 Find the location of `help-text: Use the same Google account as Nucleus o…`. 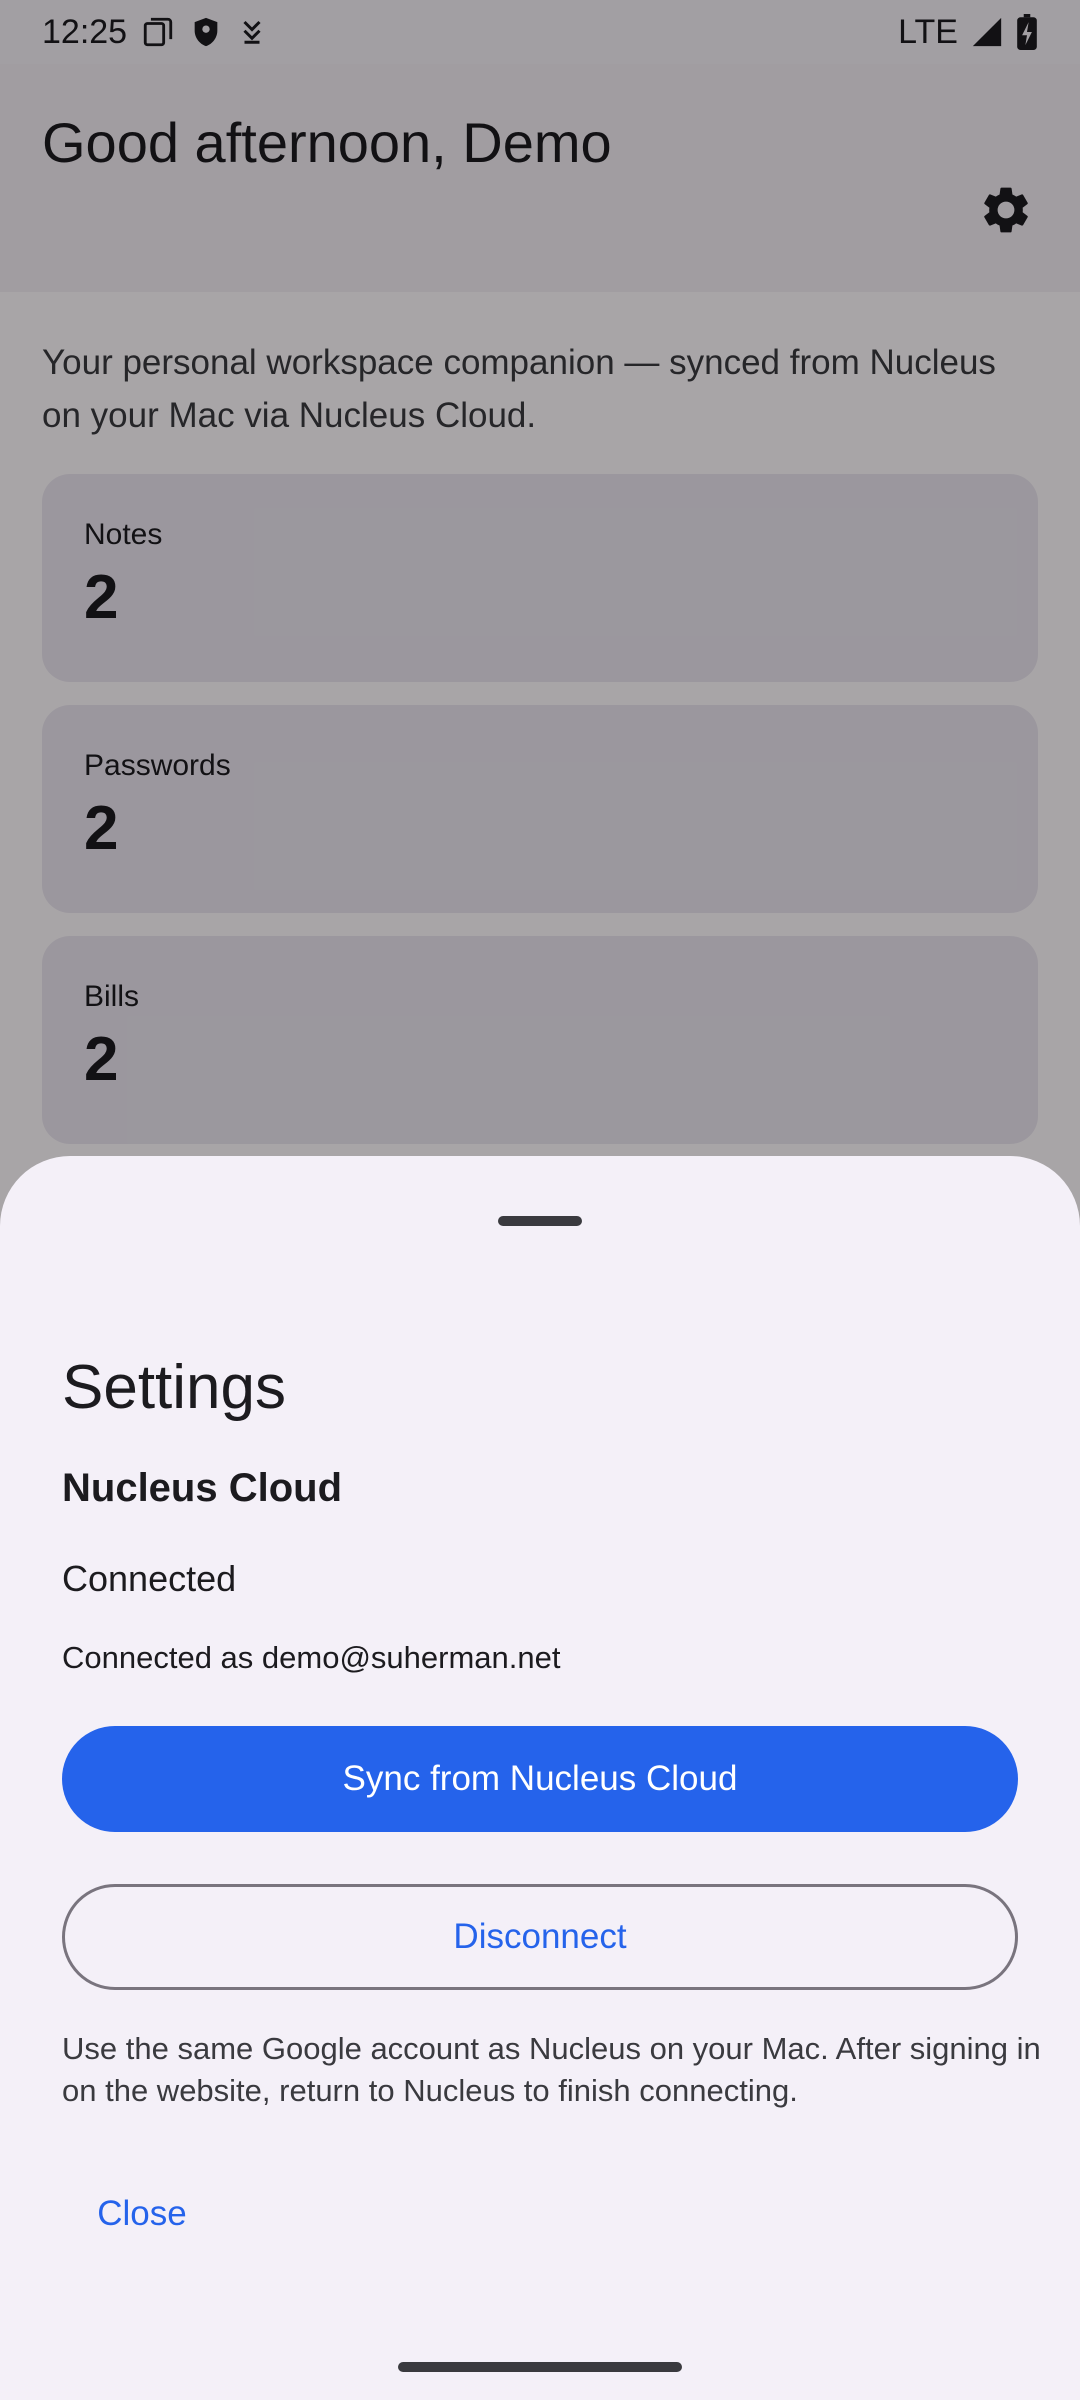

help-text: Use the same Google account as Nucleus o… is located at coordinates (551, 2069).